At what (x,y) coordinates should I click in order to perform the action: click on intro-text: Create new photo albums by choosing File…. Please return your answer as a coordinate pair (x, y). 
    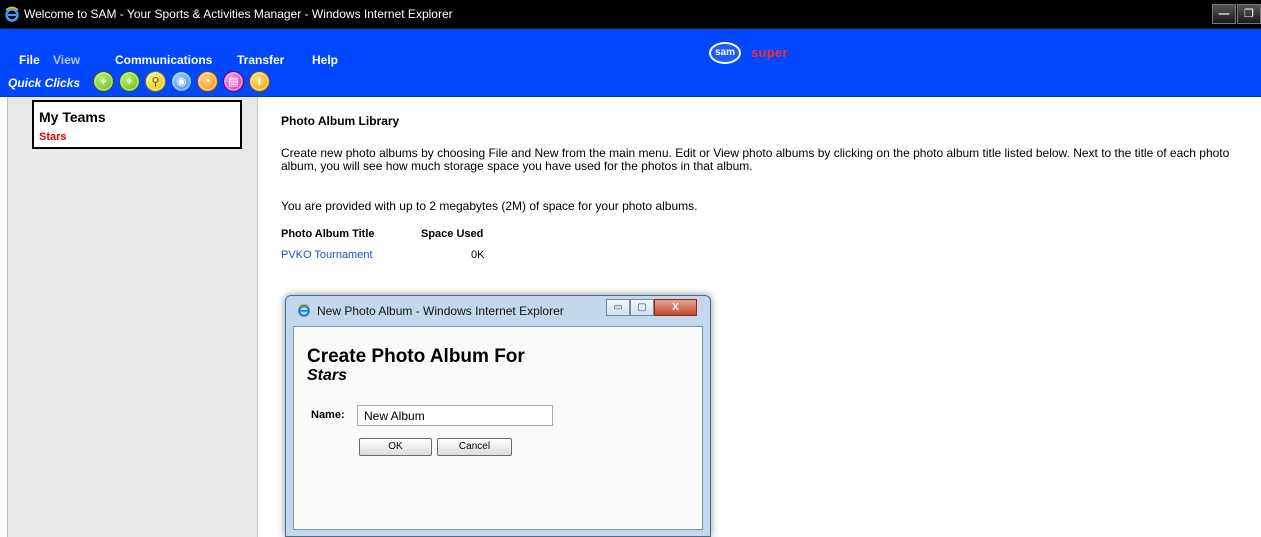
    Looking at the image, I should click on (755, 159).